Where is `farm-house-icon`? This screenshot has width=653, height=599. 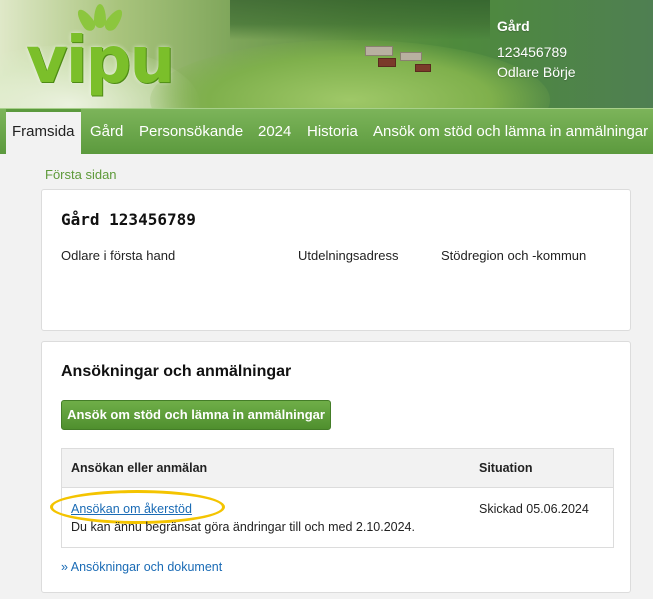
farm-house-icon is located at coordinates (379, 51).